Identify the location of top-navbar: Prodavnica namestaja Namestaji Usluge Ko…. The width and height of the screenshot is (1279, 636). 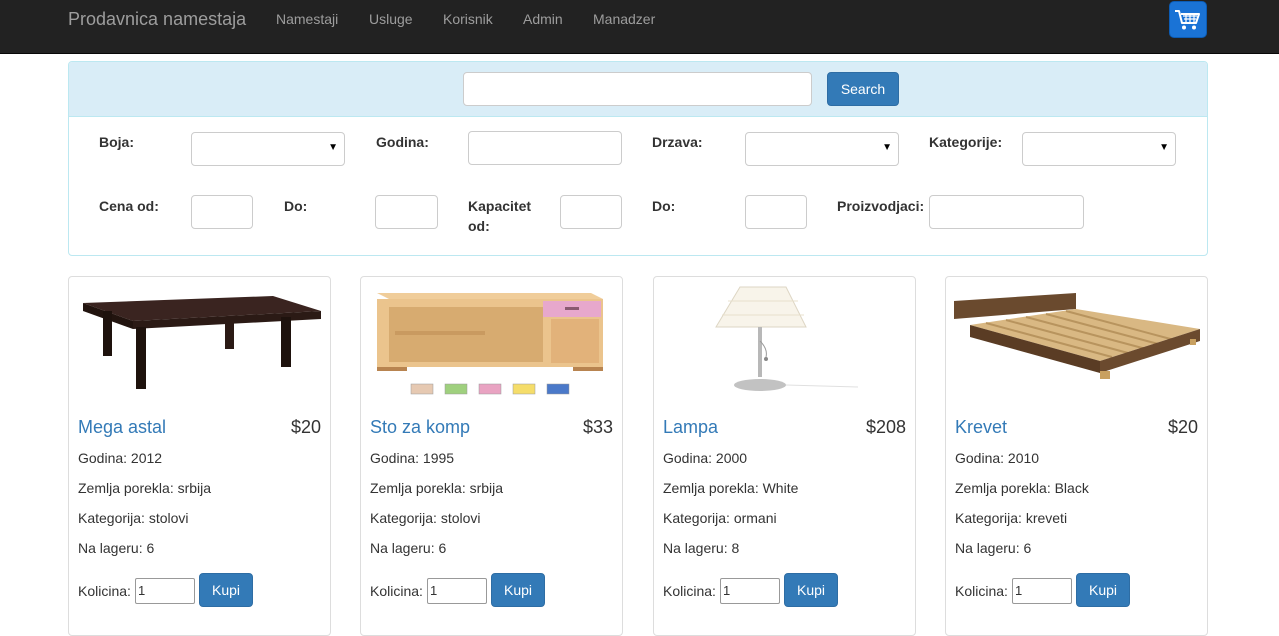
(639, 27).